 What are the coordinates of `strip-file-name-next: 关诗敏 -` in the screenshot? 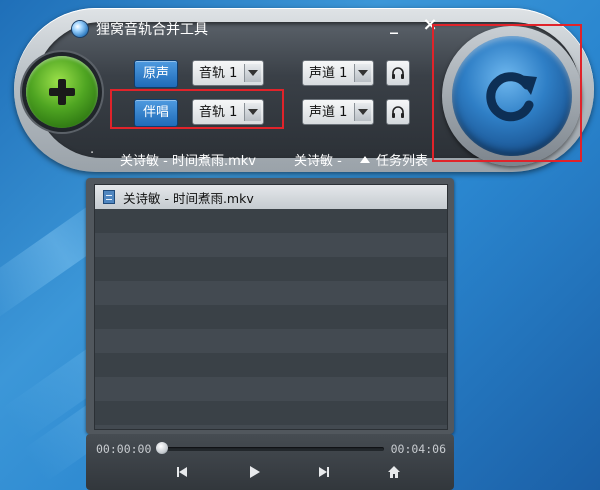 It's located at (318, 161).